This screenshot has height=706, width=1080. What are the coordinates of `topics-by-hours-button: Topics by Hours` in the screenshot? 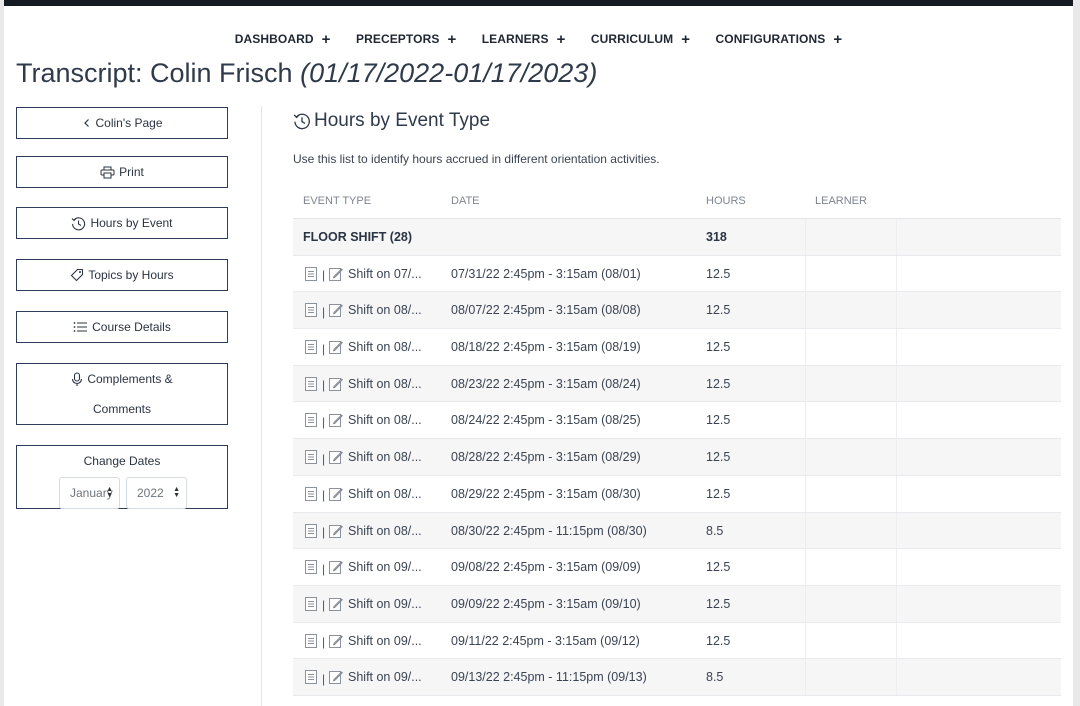 It's located at (122, 275).